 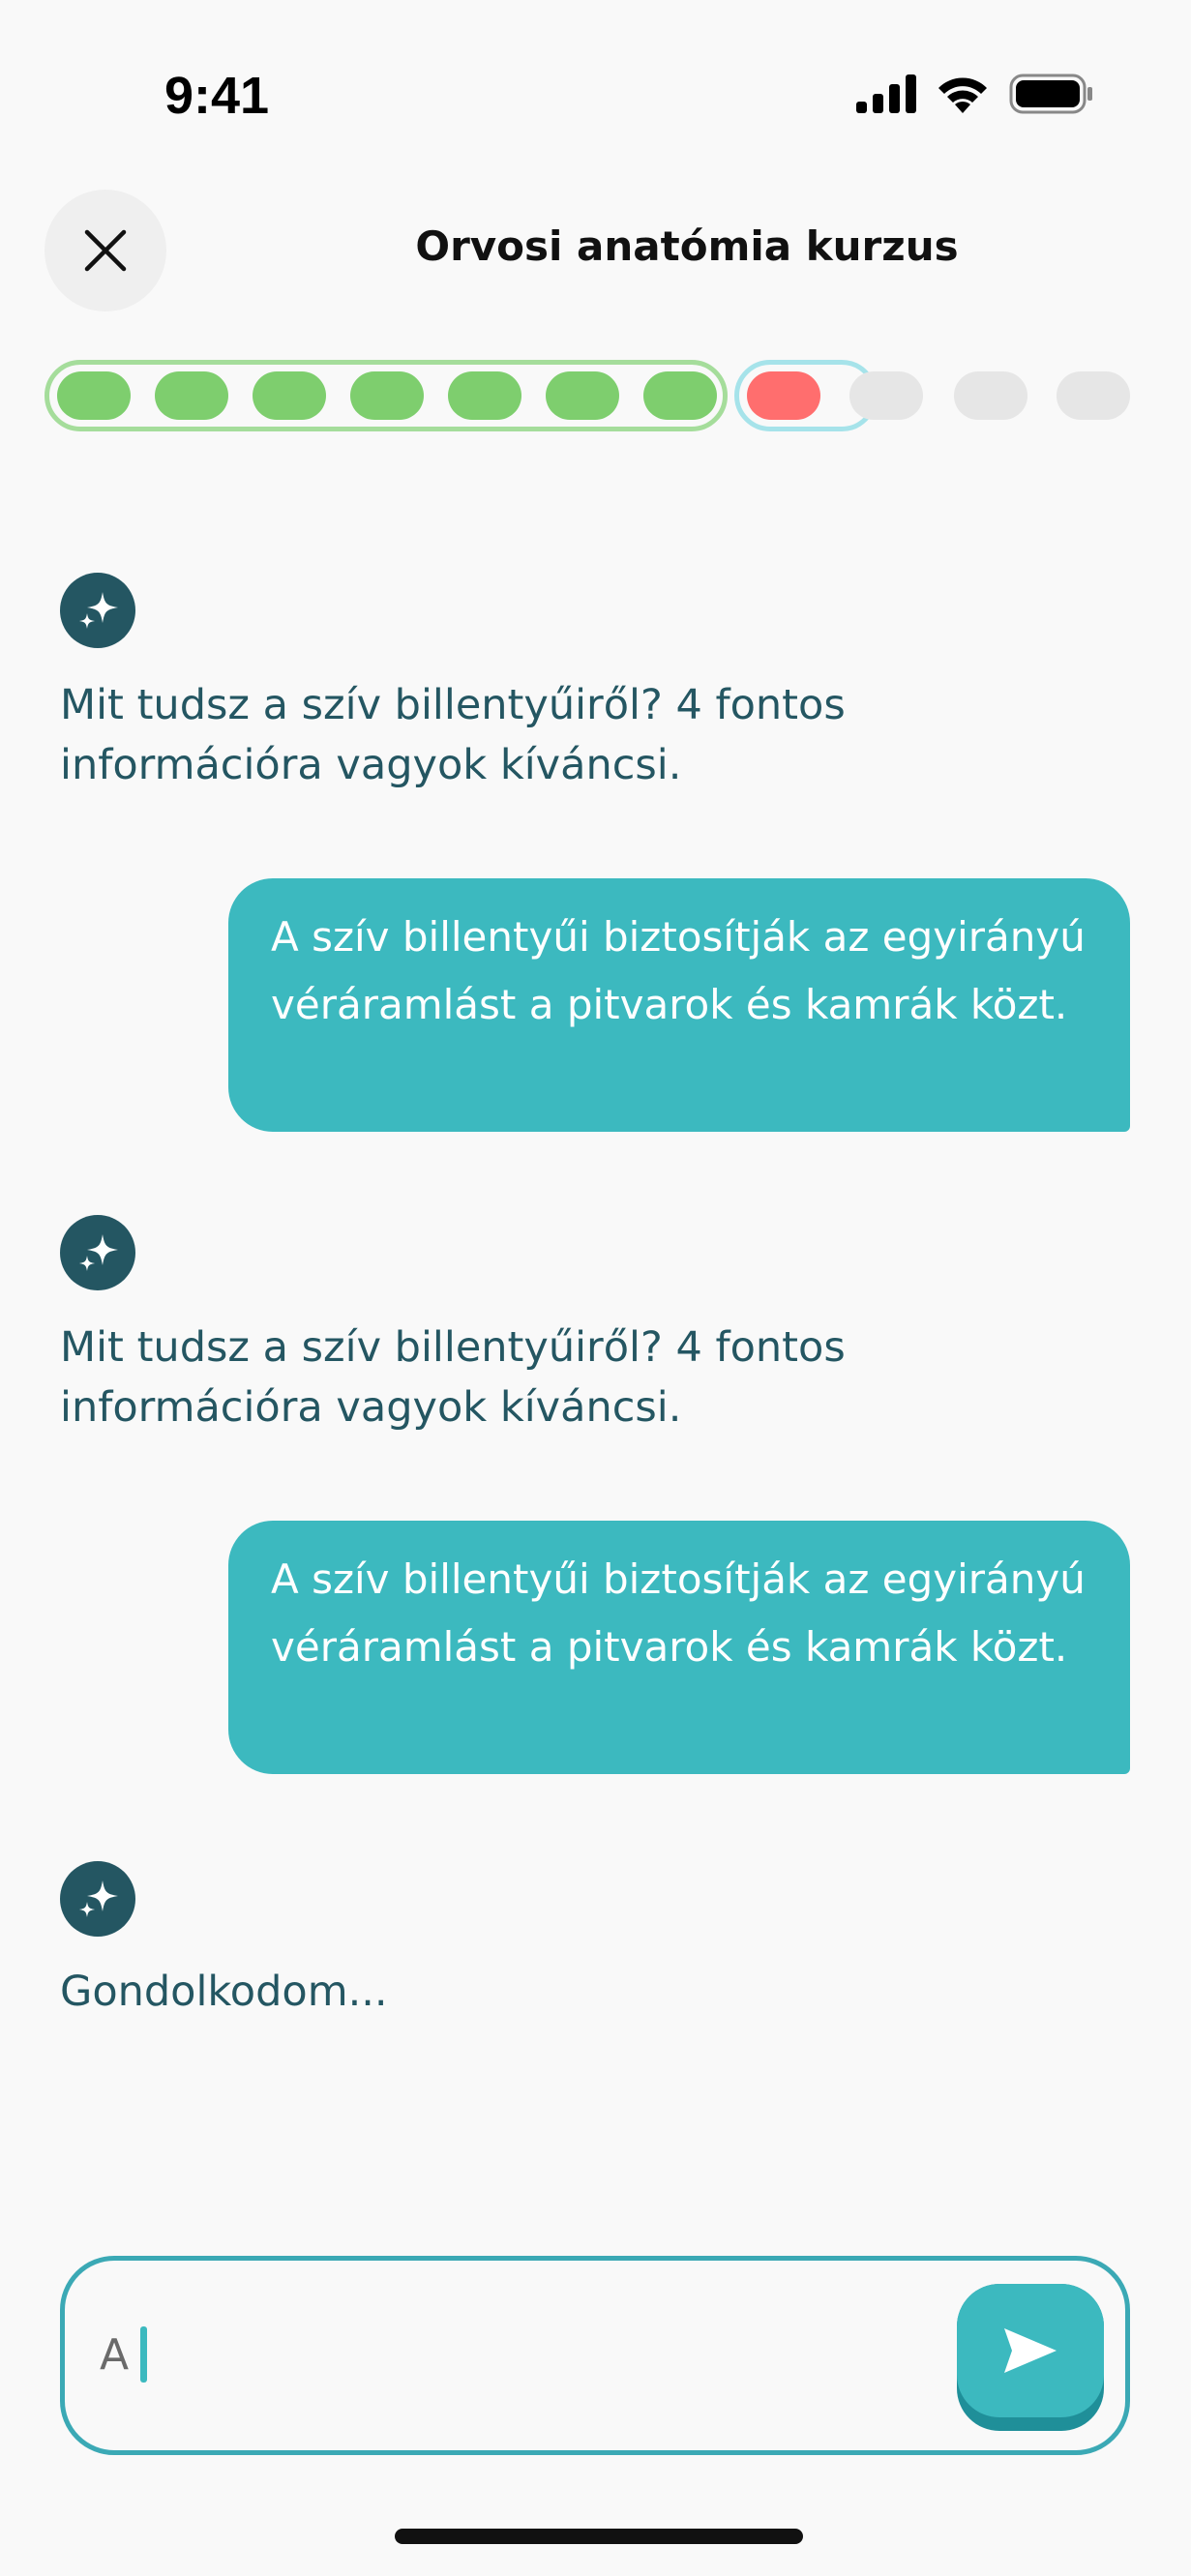 I want to click on battery-icon, so click(x=1050, y=94).